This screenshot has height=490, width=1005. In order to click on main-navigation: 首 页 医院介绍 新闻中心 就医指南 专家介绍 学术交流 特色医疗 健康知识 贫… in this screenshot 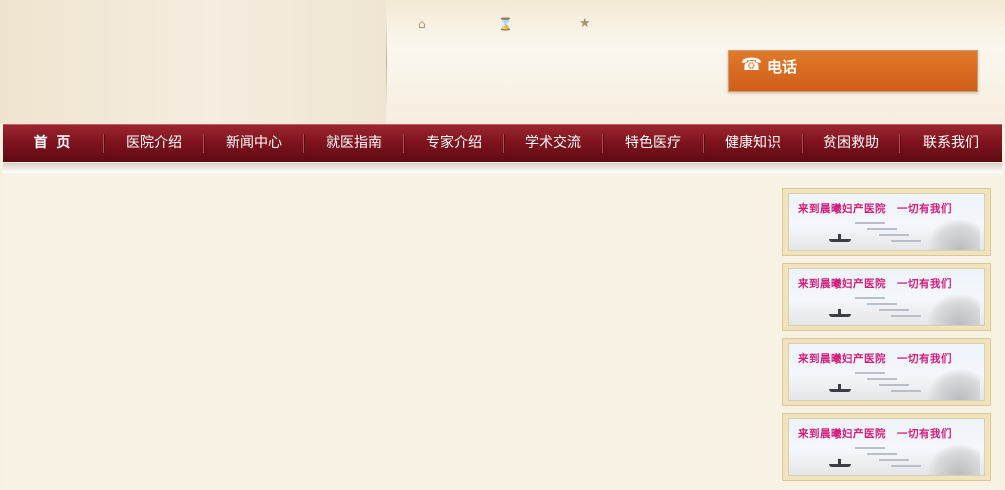, I will do `click(502, 143)`.